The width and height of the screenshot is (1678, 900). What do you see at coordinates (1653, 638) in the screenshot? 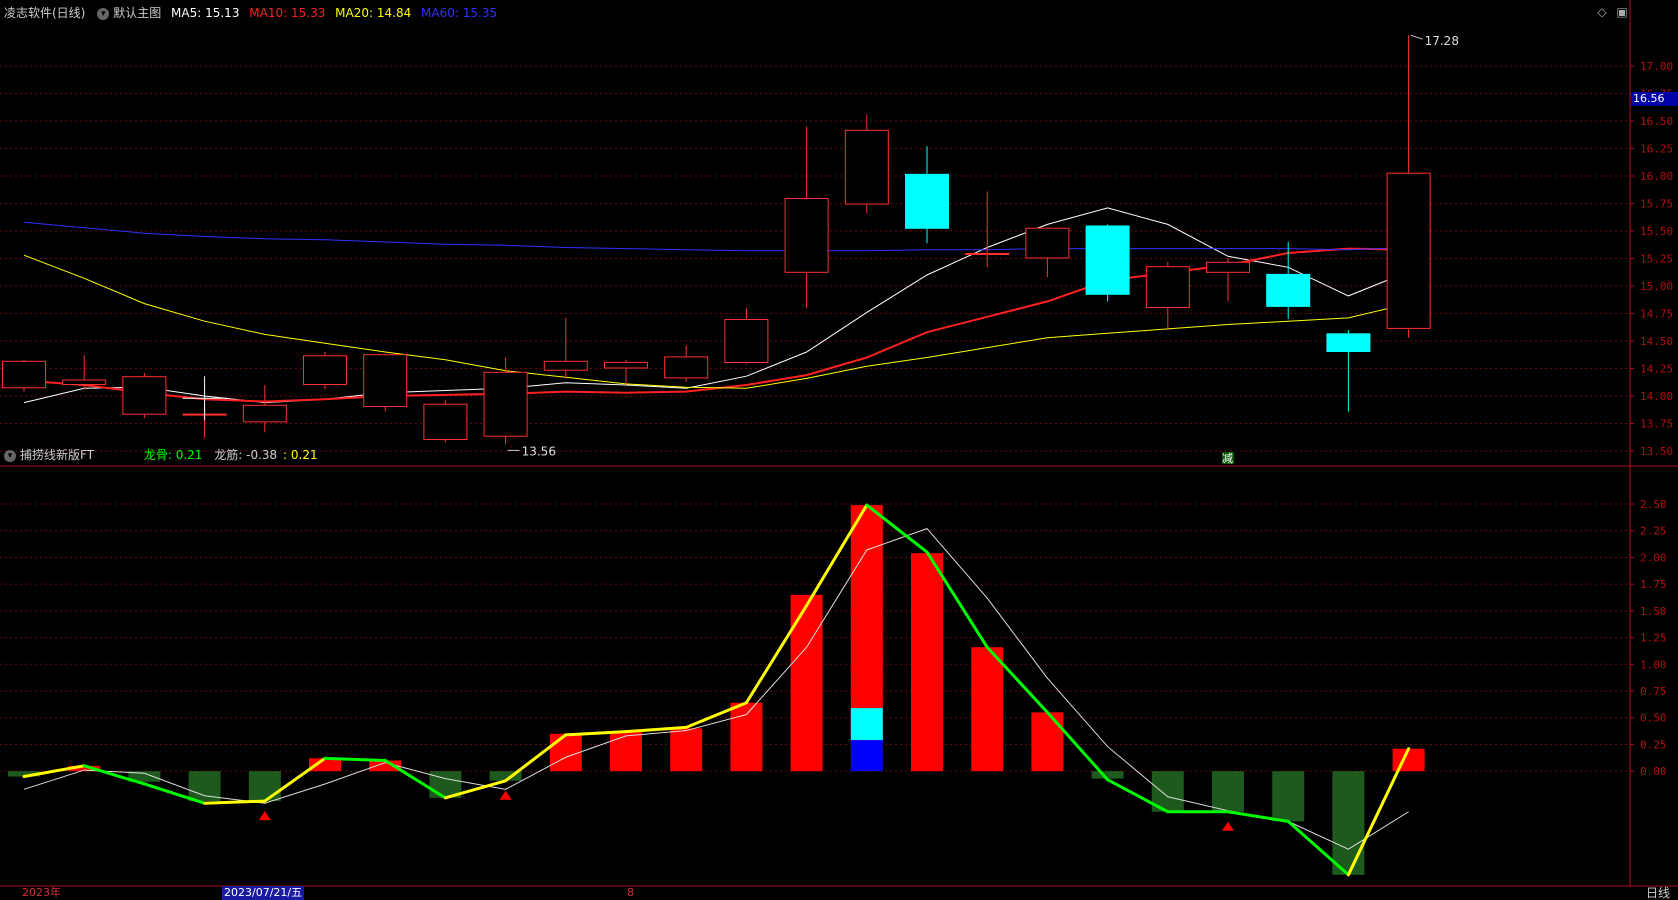
I see `indicator-tick-label: 1.25` at bounding box center [1653, 638].